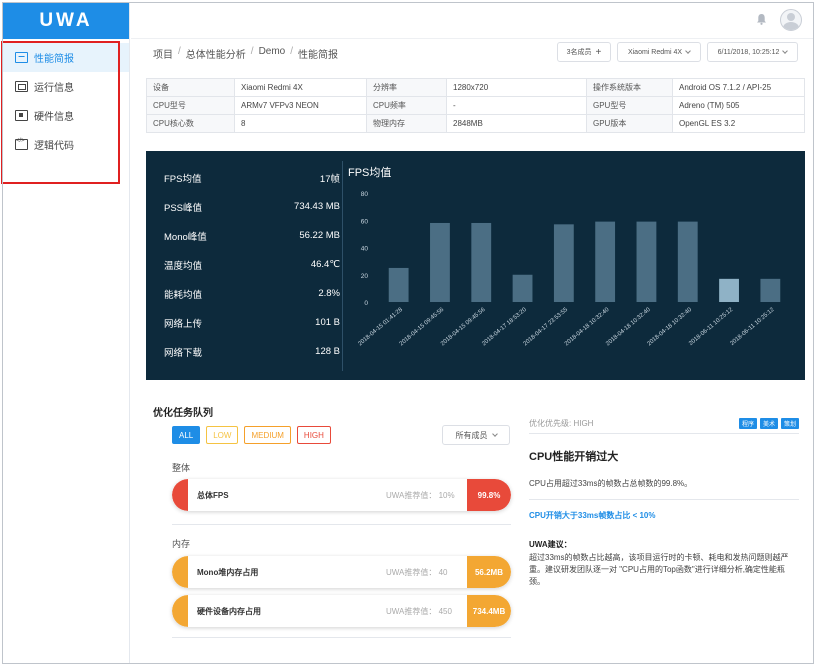  Describe the element at coordinates (267, 435) in the screenshot. I see `filter-medium-button: MEDIUM` at that location.